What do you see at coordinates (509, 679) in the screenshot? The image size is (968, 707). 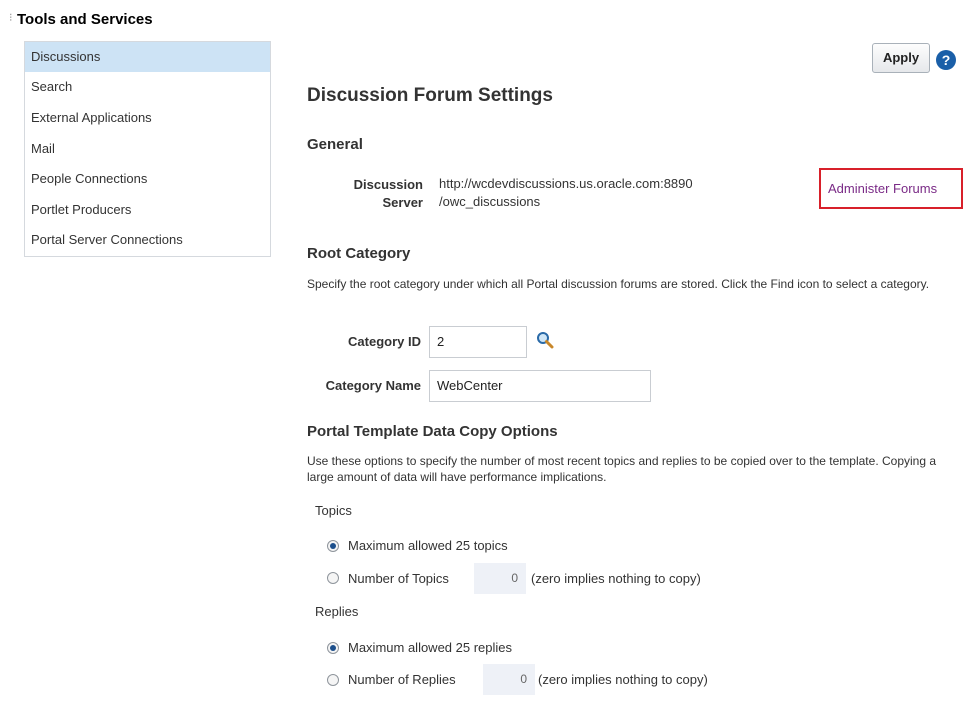 I see `replies-number-input: 0` at bounding box center [509, 679].